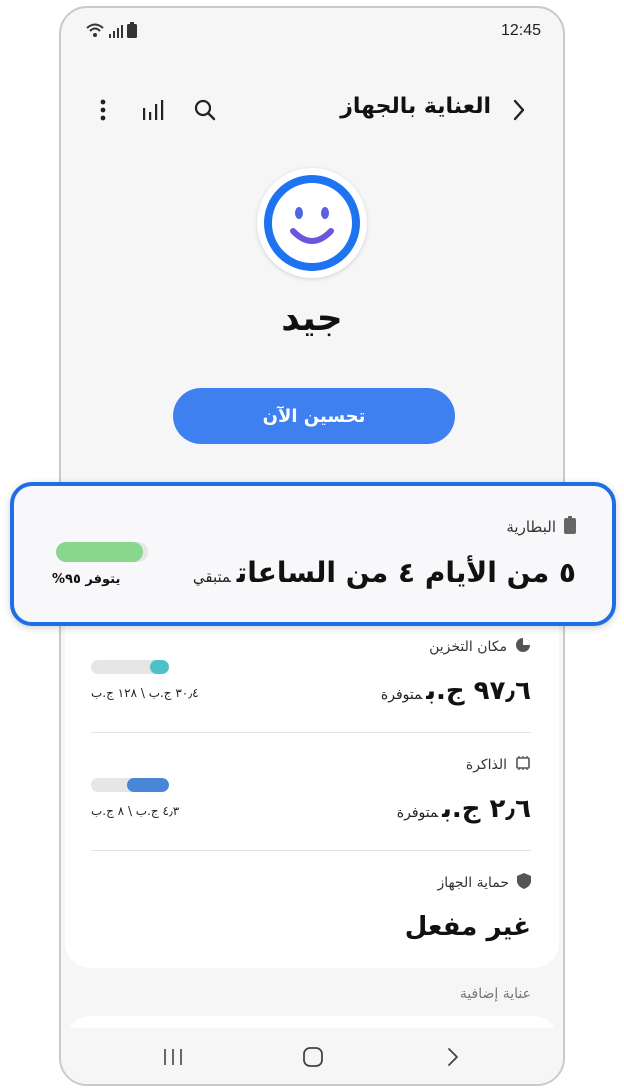 The image size is (624, 1091). Describe the element at coordinates (453, 1057) in the screenshot. I see `back-nav-icon` at that location.